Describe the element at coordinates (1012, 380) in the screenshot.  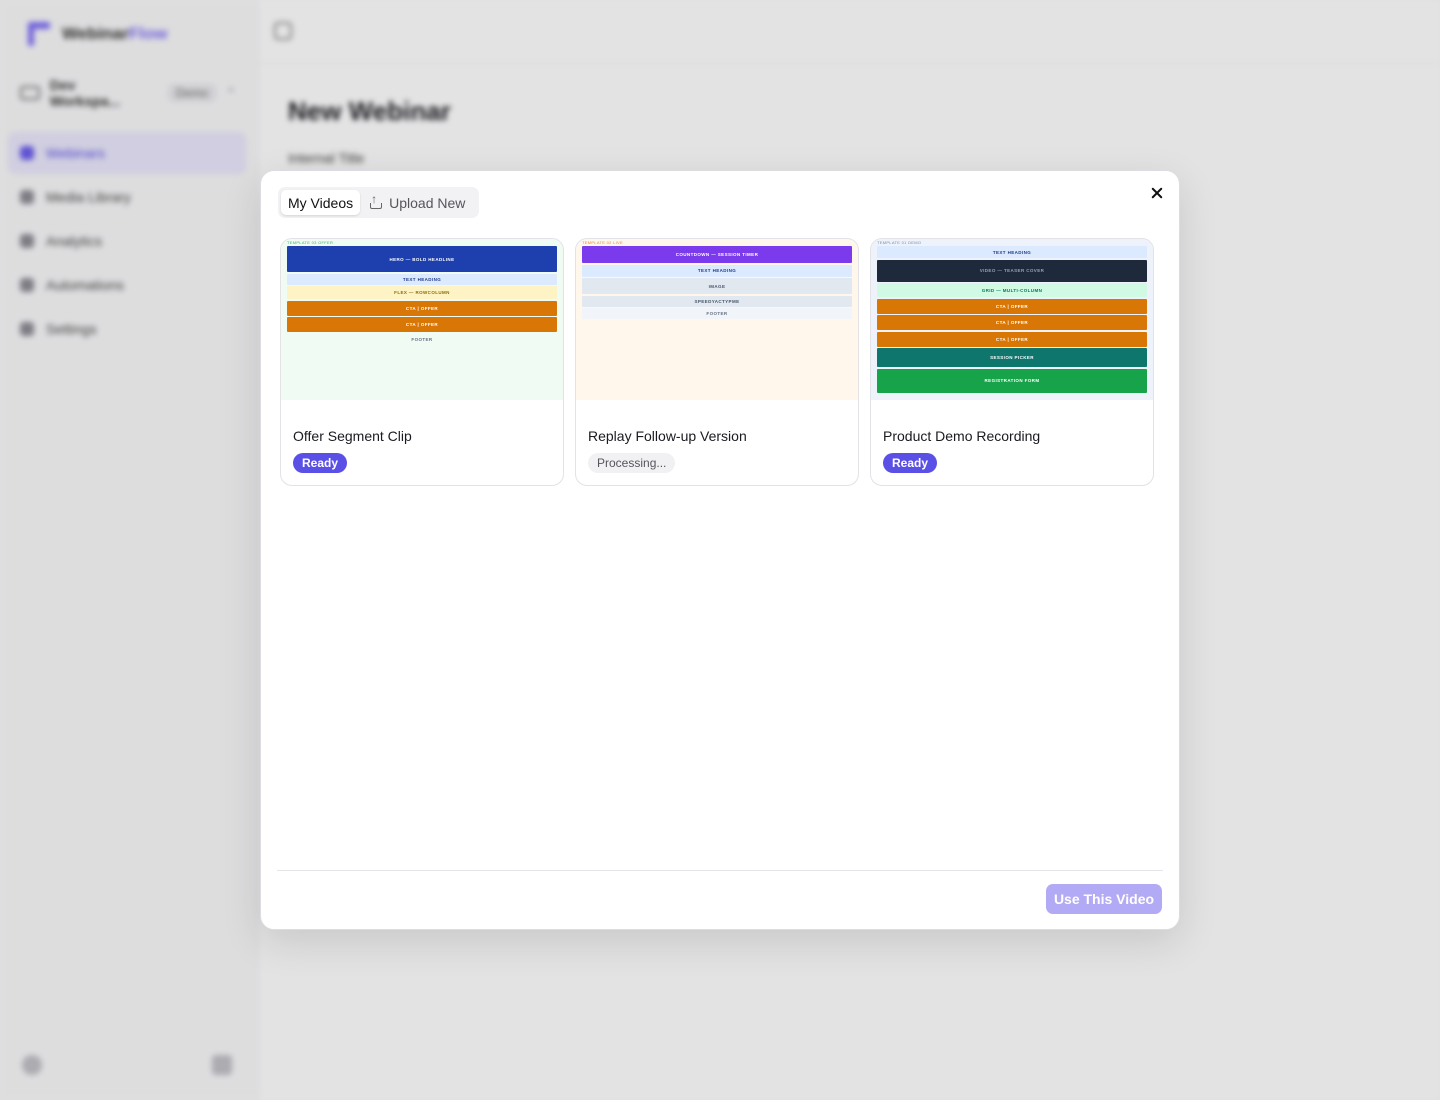
I see `thumbnail-block: REGISTRATION FORM` at that location.